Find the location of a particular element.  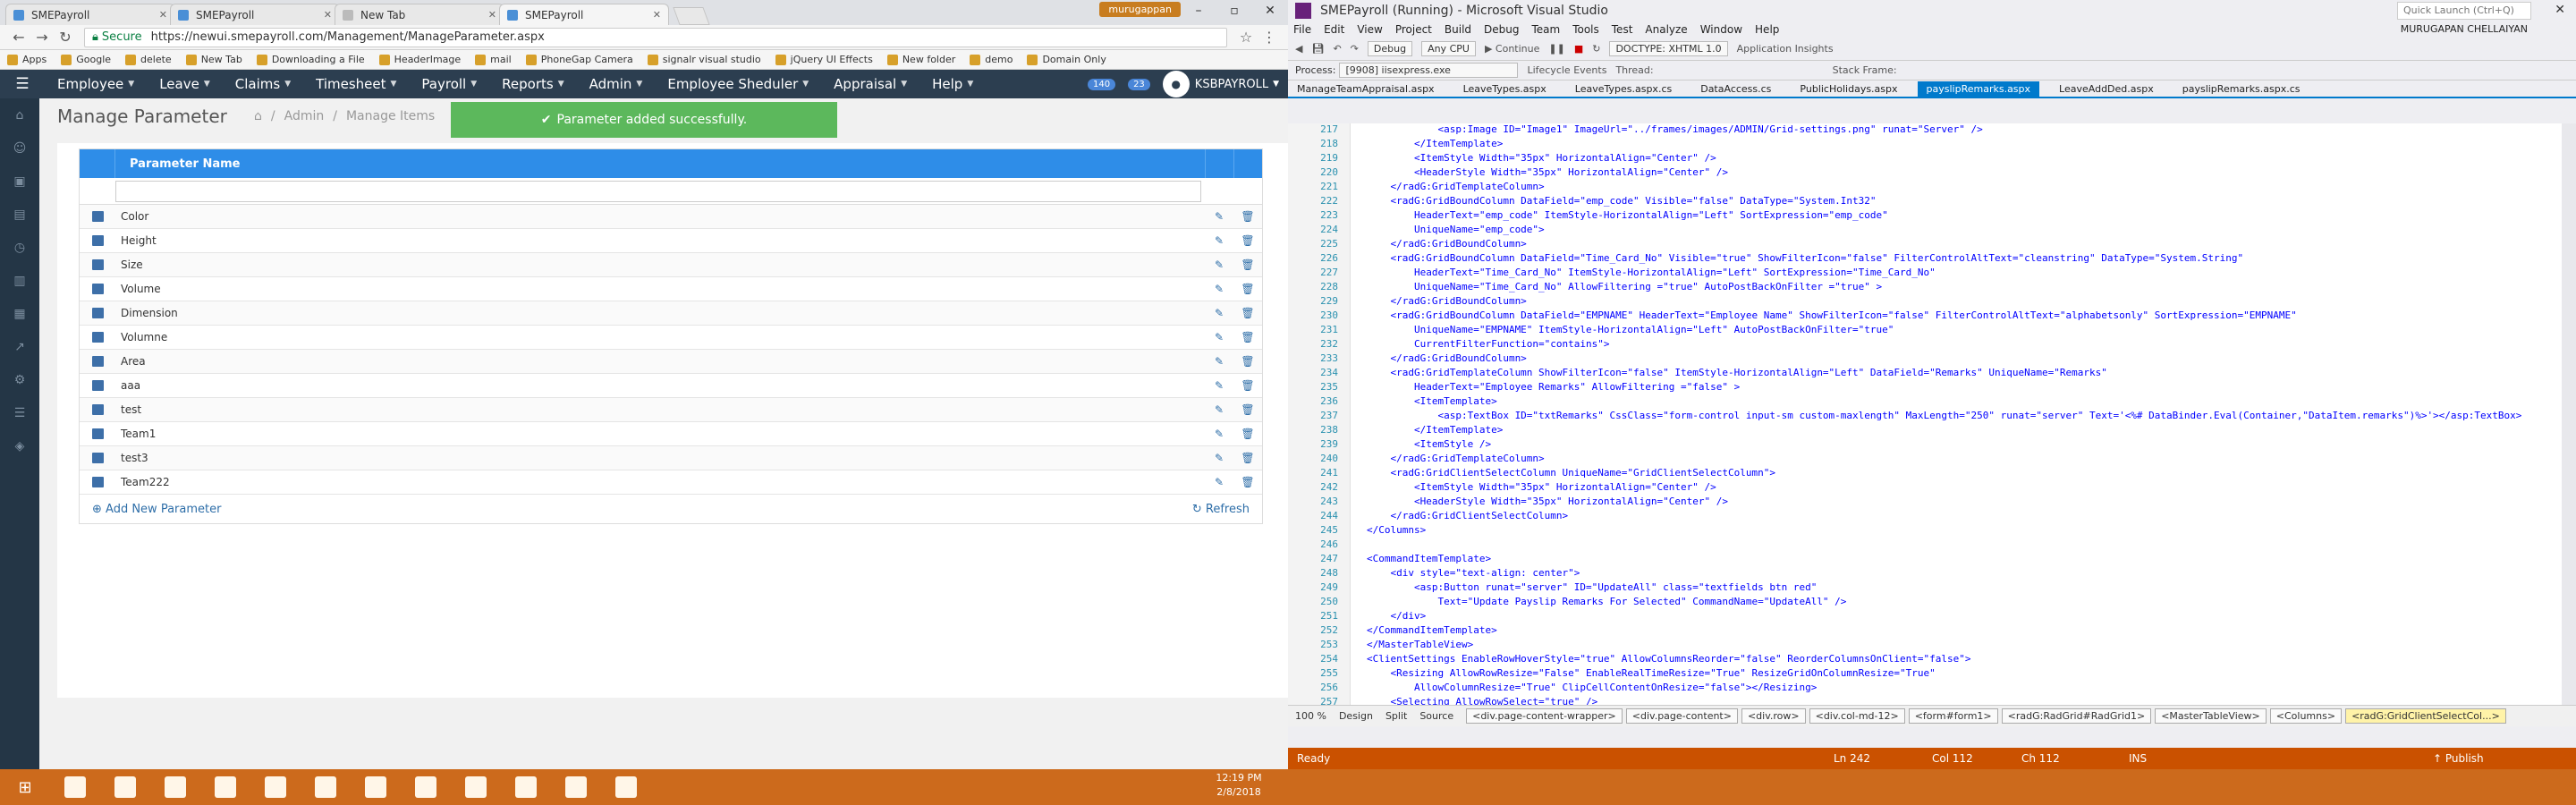

bookmark-item: HeaderImage is located at coordinates (419, 59).